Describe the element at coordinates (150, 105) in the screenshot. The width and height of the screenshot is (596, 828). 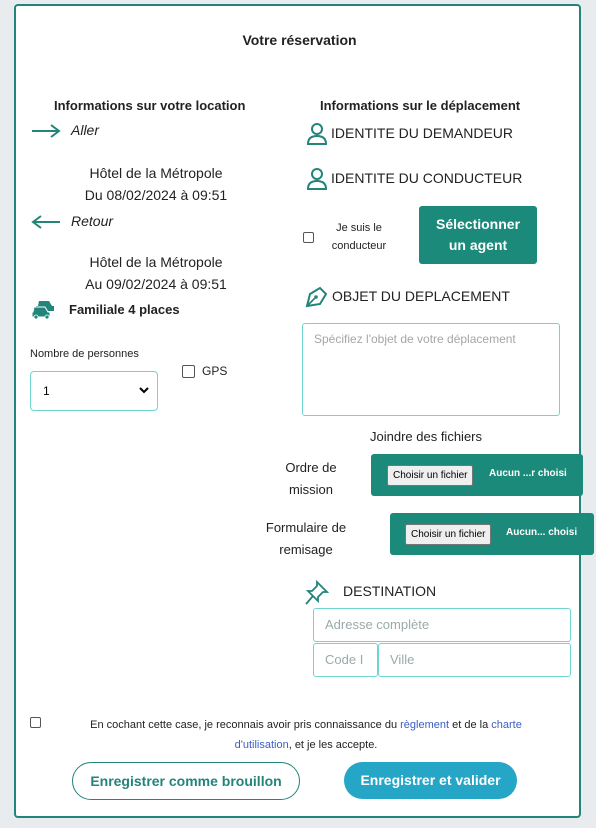
I see `location-heading: Informations sur votre location` at that location.